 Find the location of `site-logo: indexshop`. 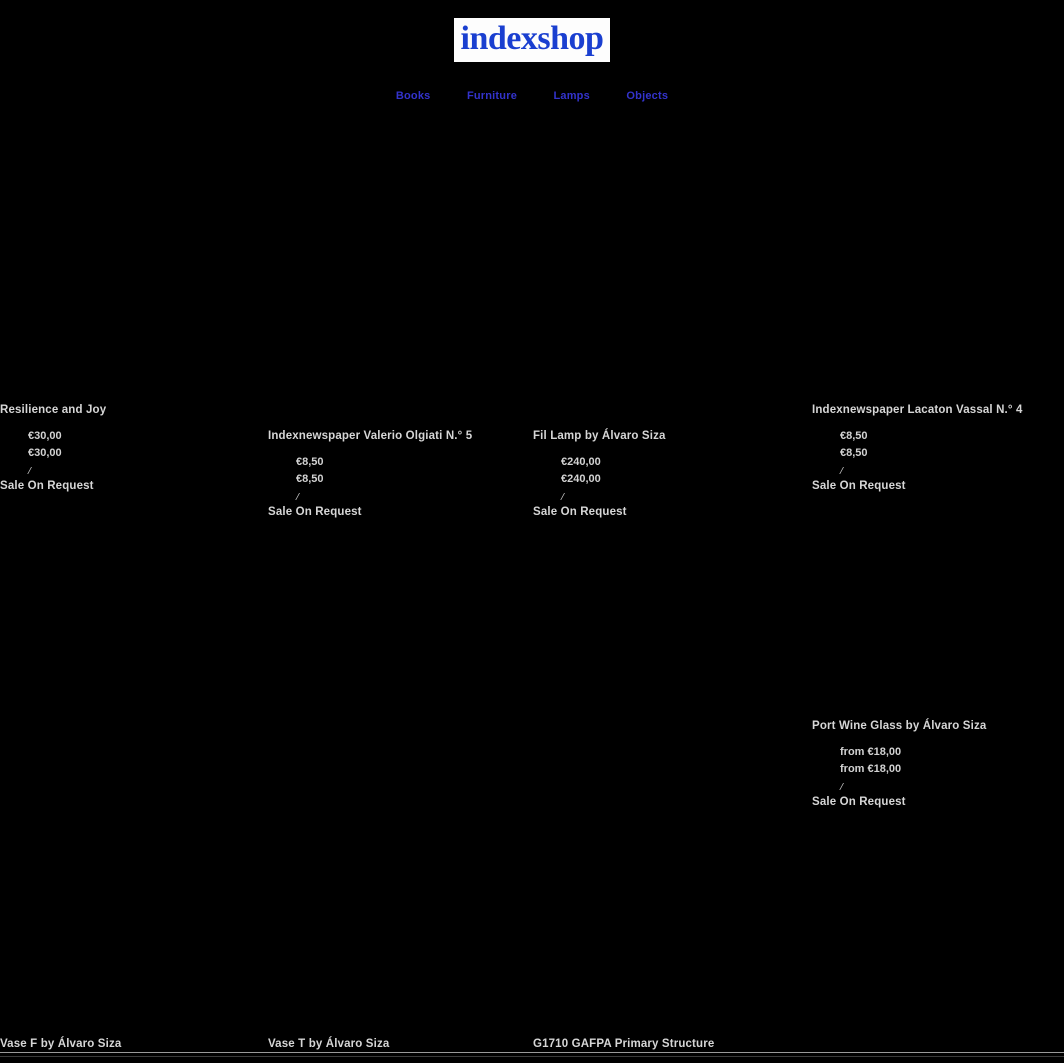

site-logo: indexshop is located at coordinates (532, 40).